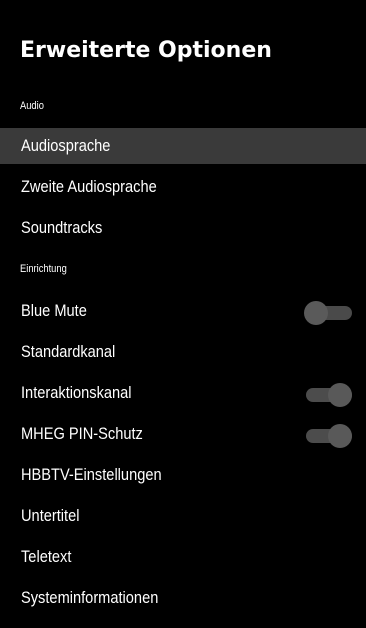  What do you see at coordinates (183, 146) in the screenshot?
I see `menu-item-audiosprache: Audiosprache` at bounding box center [183, 146].